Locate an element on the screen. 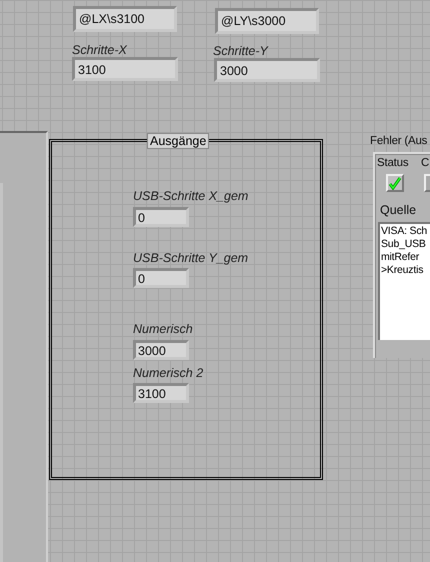 The image size is (430, 562). indicator-label: USB-Schritte Y_gem is located at coordinates (190, 258).